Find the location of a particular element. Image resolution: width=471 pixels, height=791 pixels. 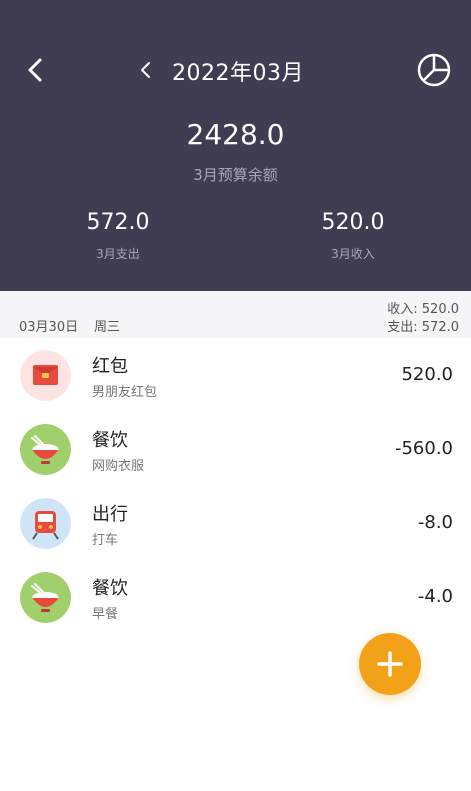

monthly-expense-value: 572.0 is located at coordinates (118, 222).